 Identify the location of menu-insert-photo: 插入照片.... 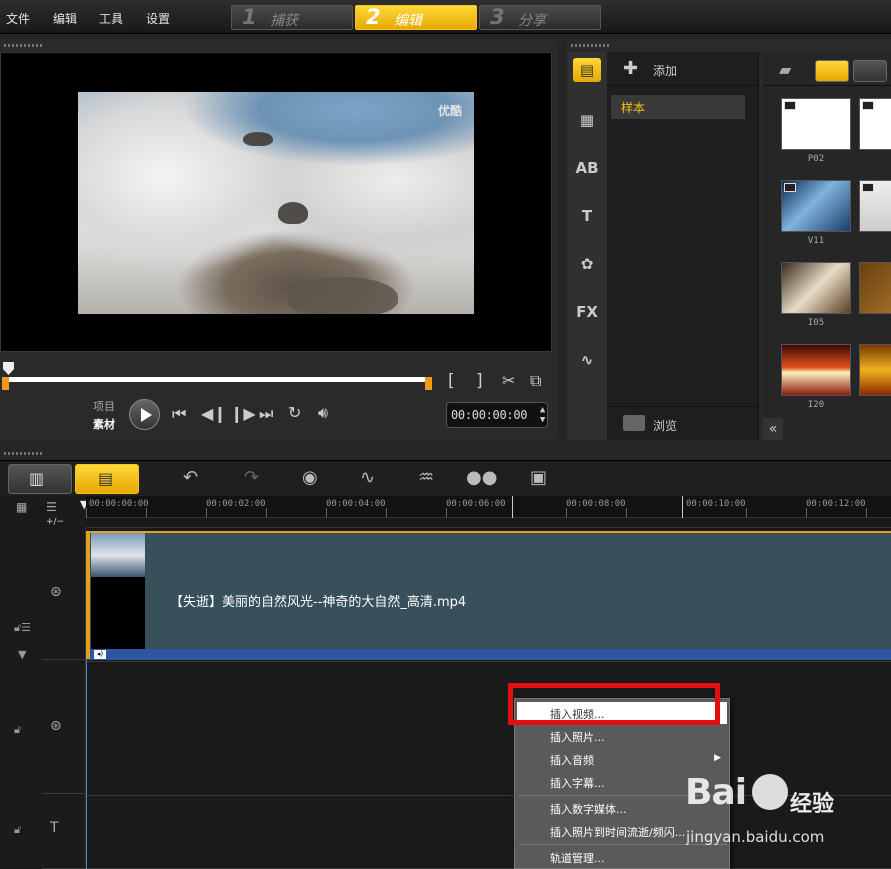
(577, 737).